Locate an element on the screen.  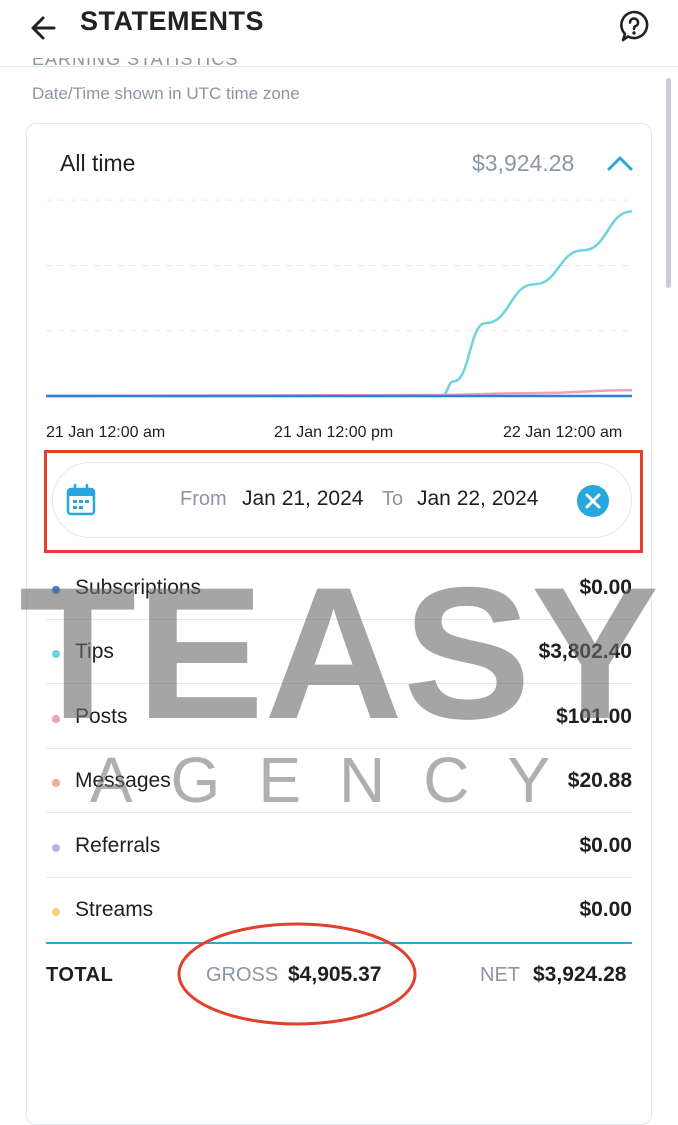
app-header: STATEMENTS is located at coordinates (339, 33).